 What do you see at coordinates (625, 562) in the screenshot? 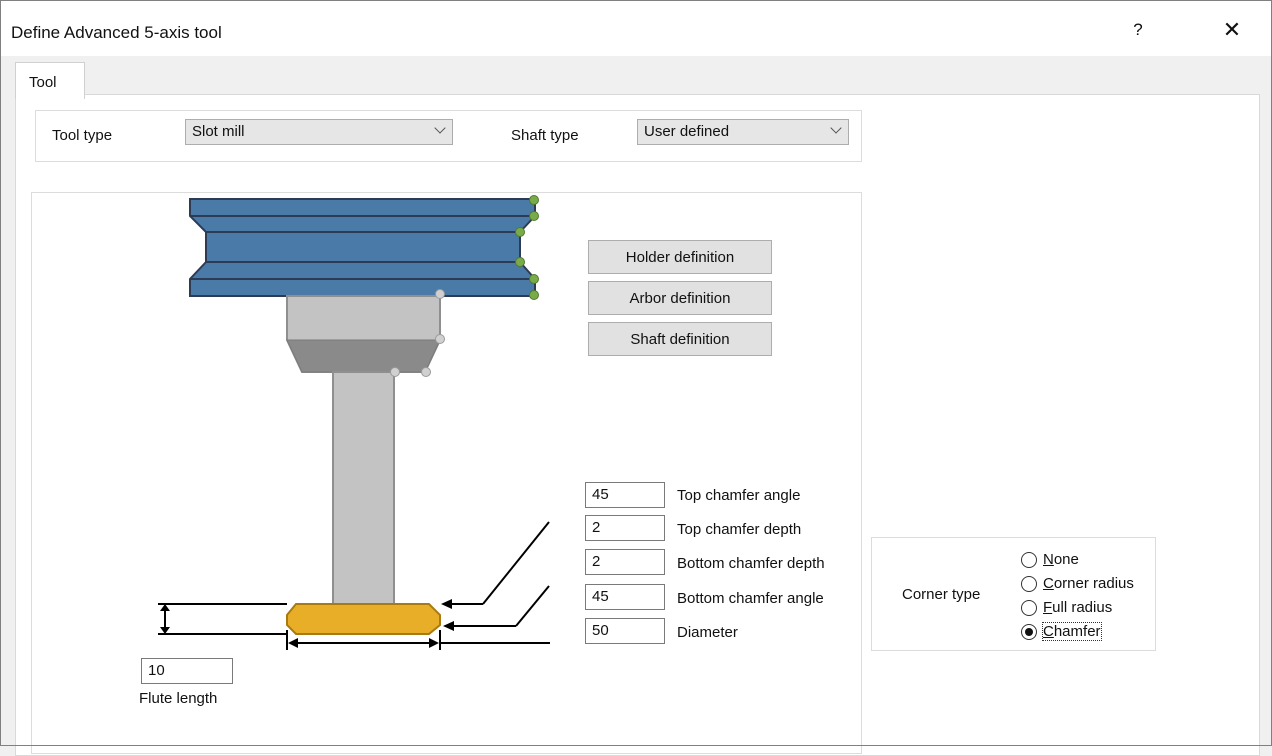
I see `bottom-chamfer-depth-input: 2` at bounding box center [625, 562].